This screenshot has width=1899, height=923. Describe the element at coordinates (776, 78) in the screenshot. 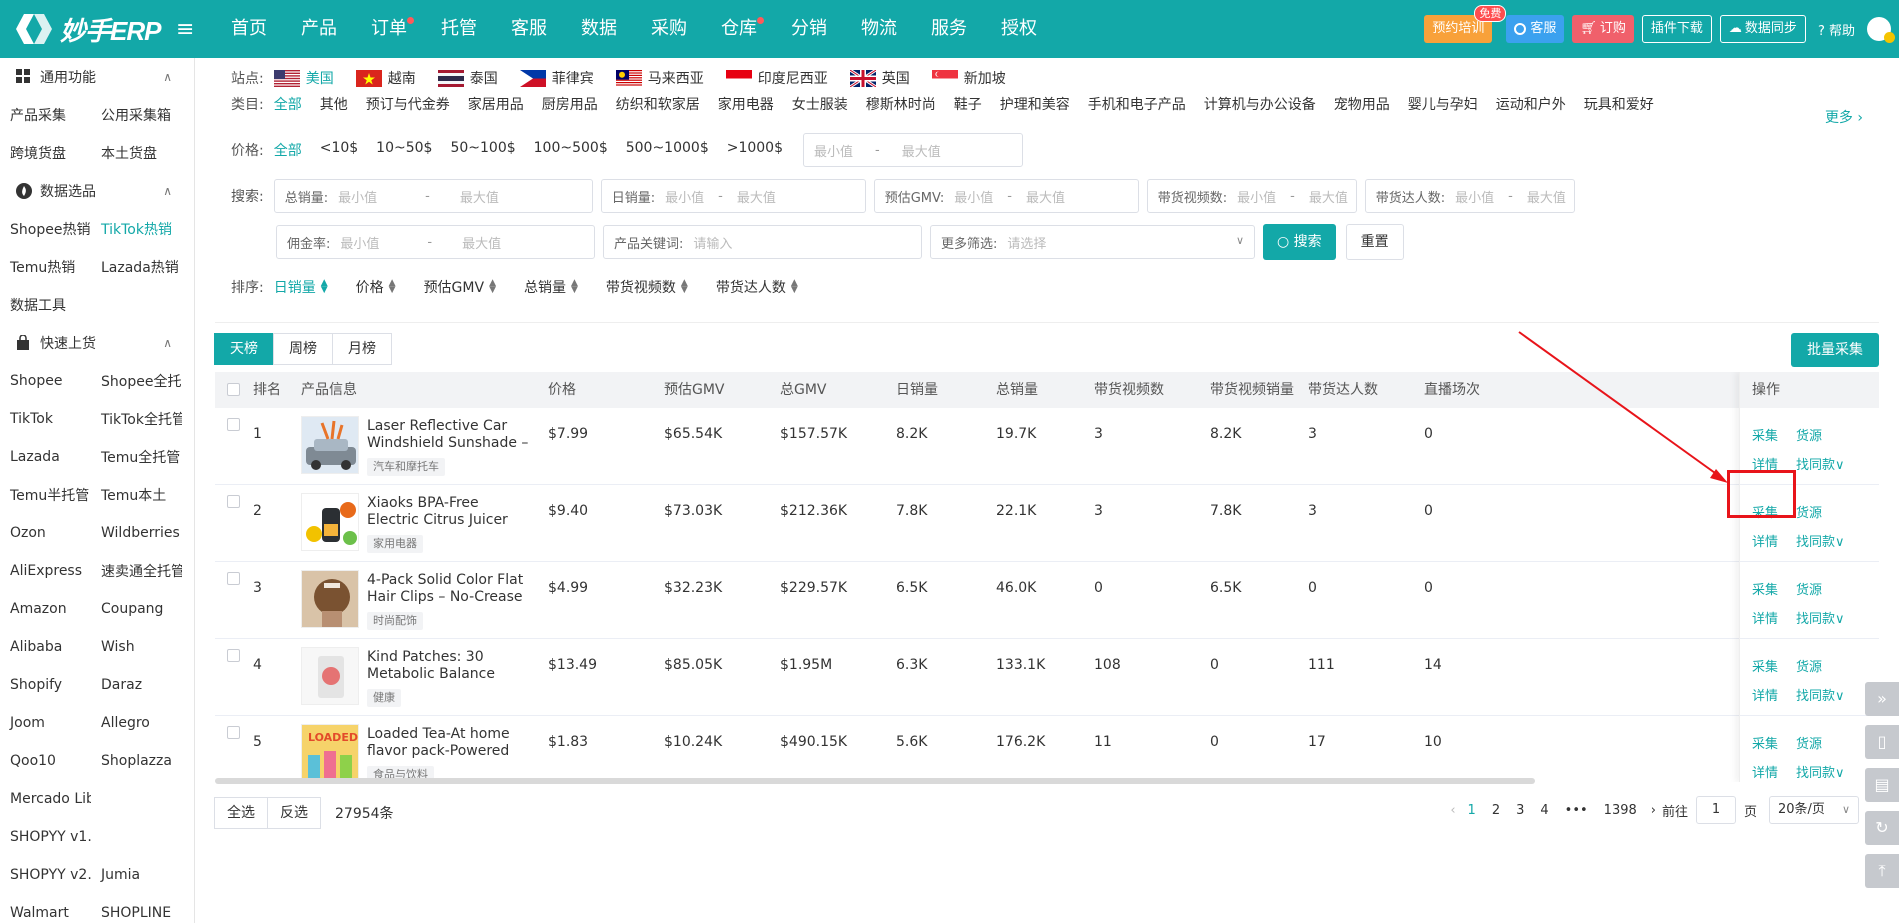

I see `station-option: 印度尼西亚` at that location.